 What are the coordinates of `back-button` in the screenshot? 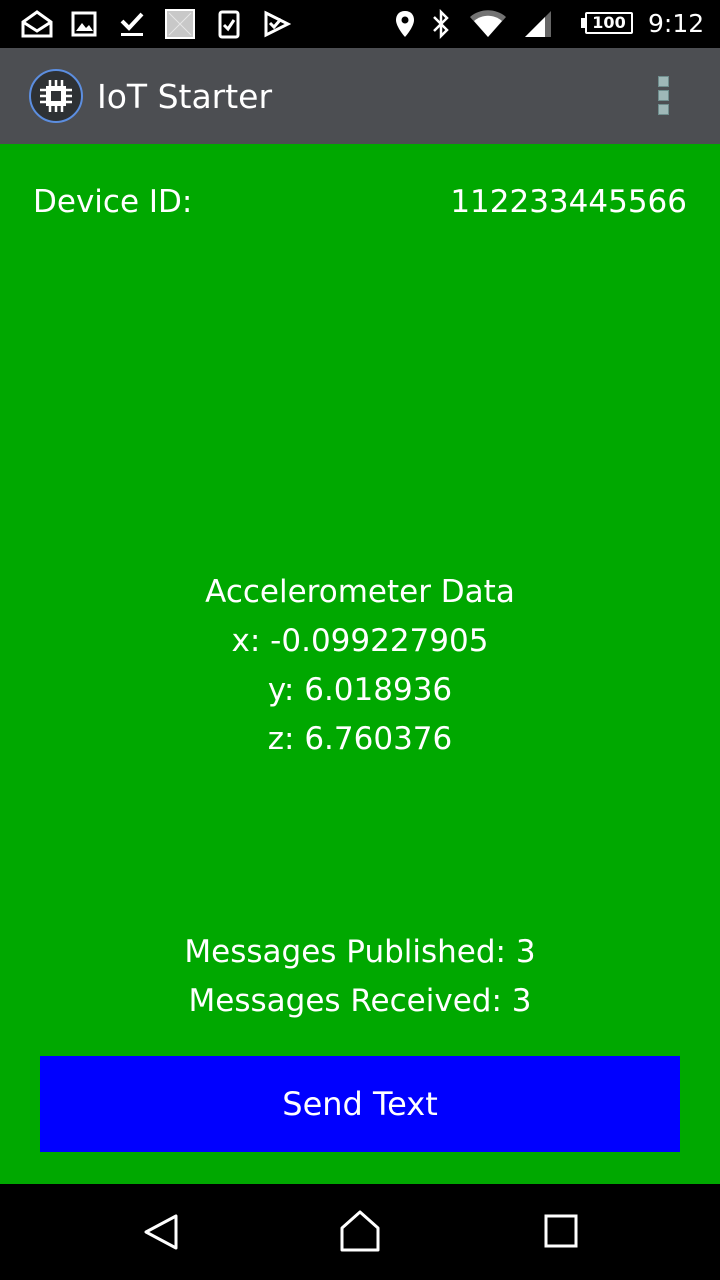 It's located at (160, 1232).